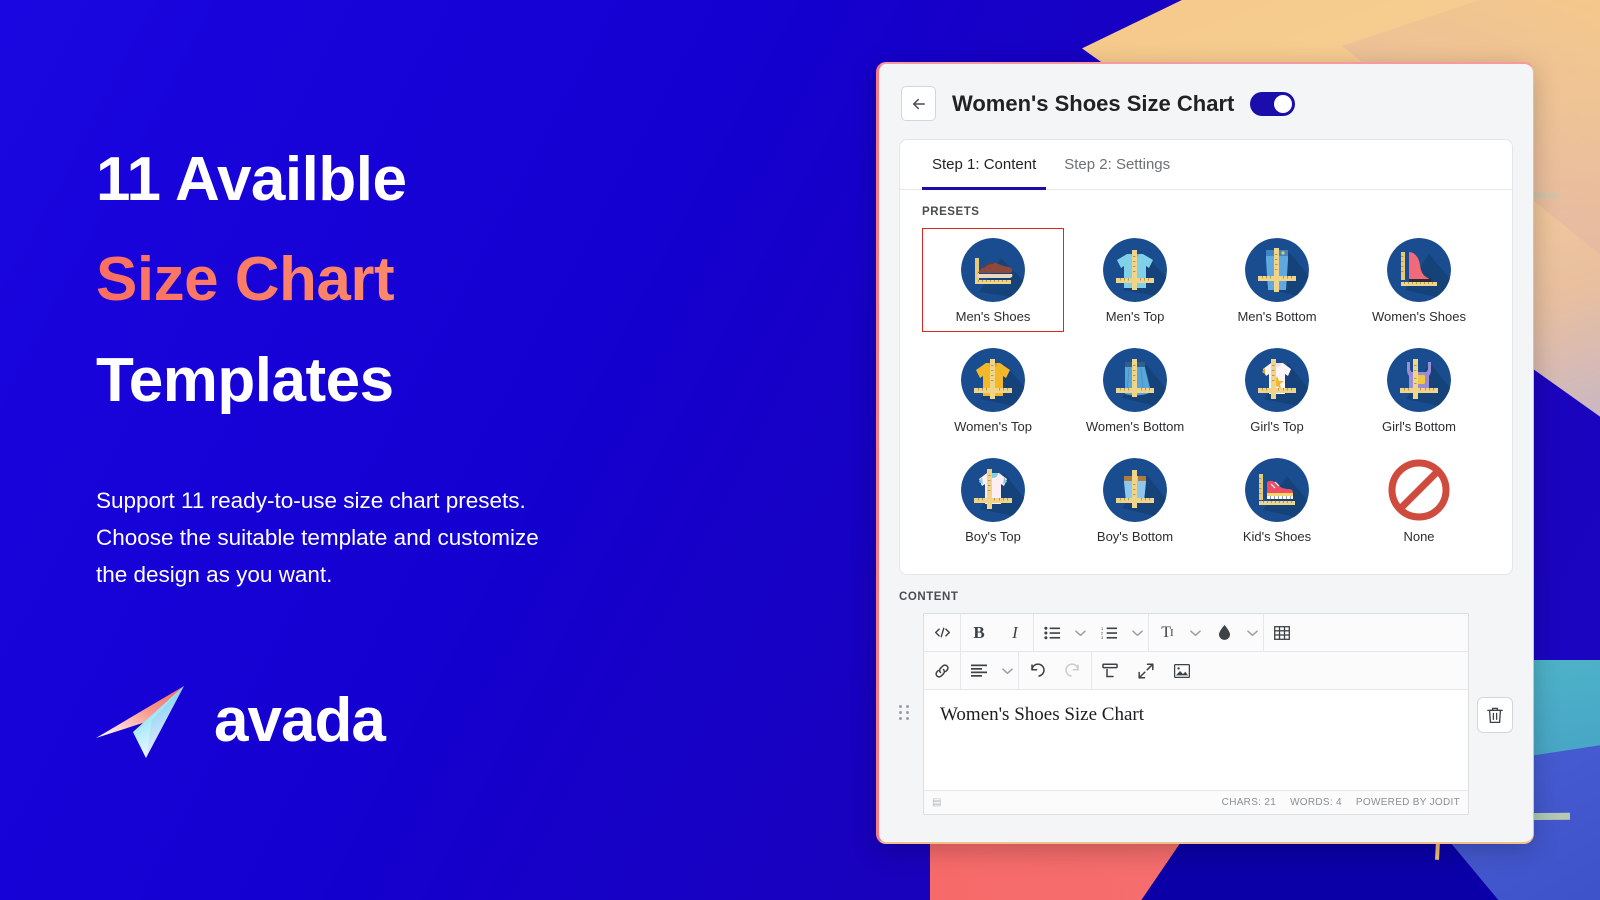  I want to click on toolbar-group-link, so click(942, 670).